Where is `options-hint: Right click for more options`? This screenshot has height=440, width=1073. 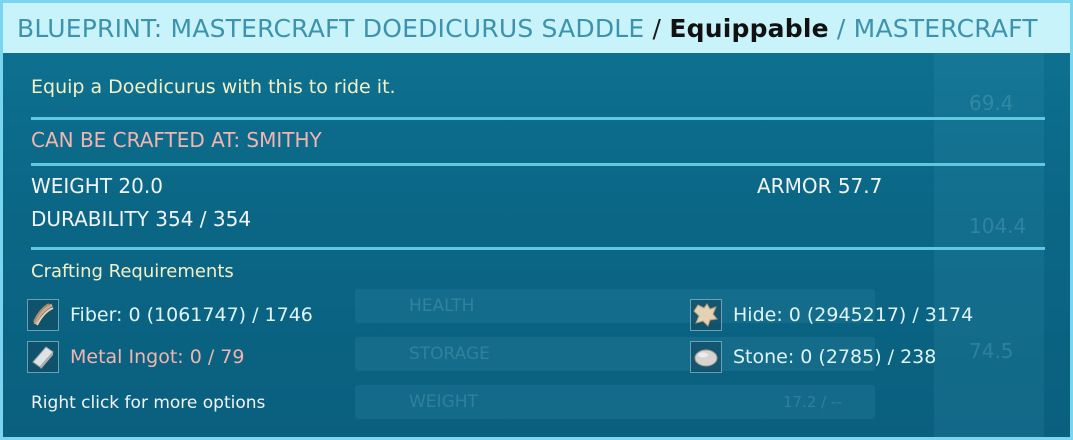 options-hint: Right click for more options is located at coordinates (148, 403).